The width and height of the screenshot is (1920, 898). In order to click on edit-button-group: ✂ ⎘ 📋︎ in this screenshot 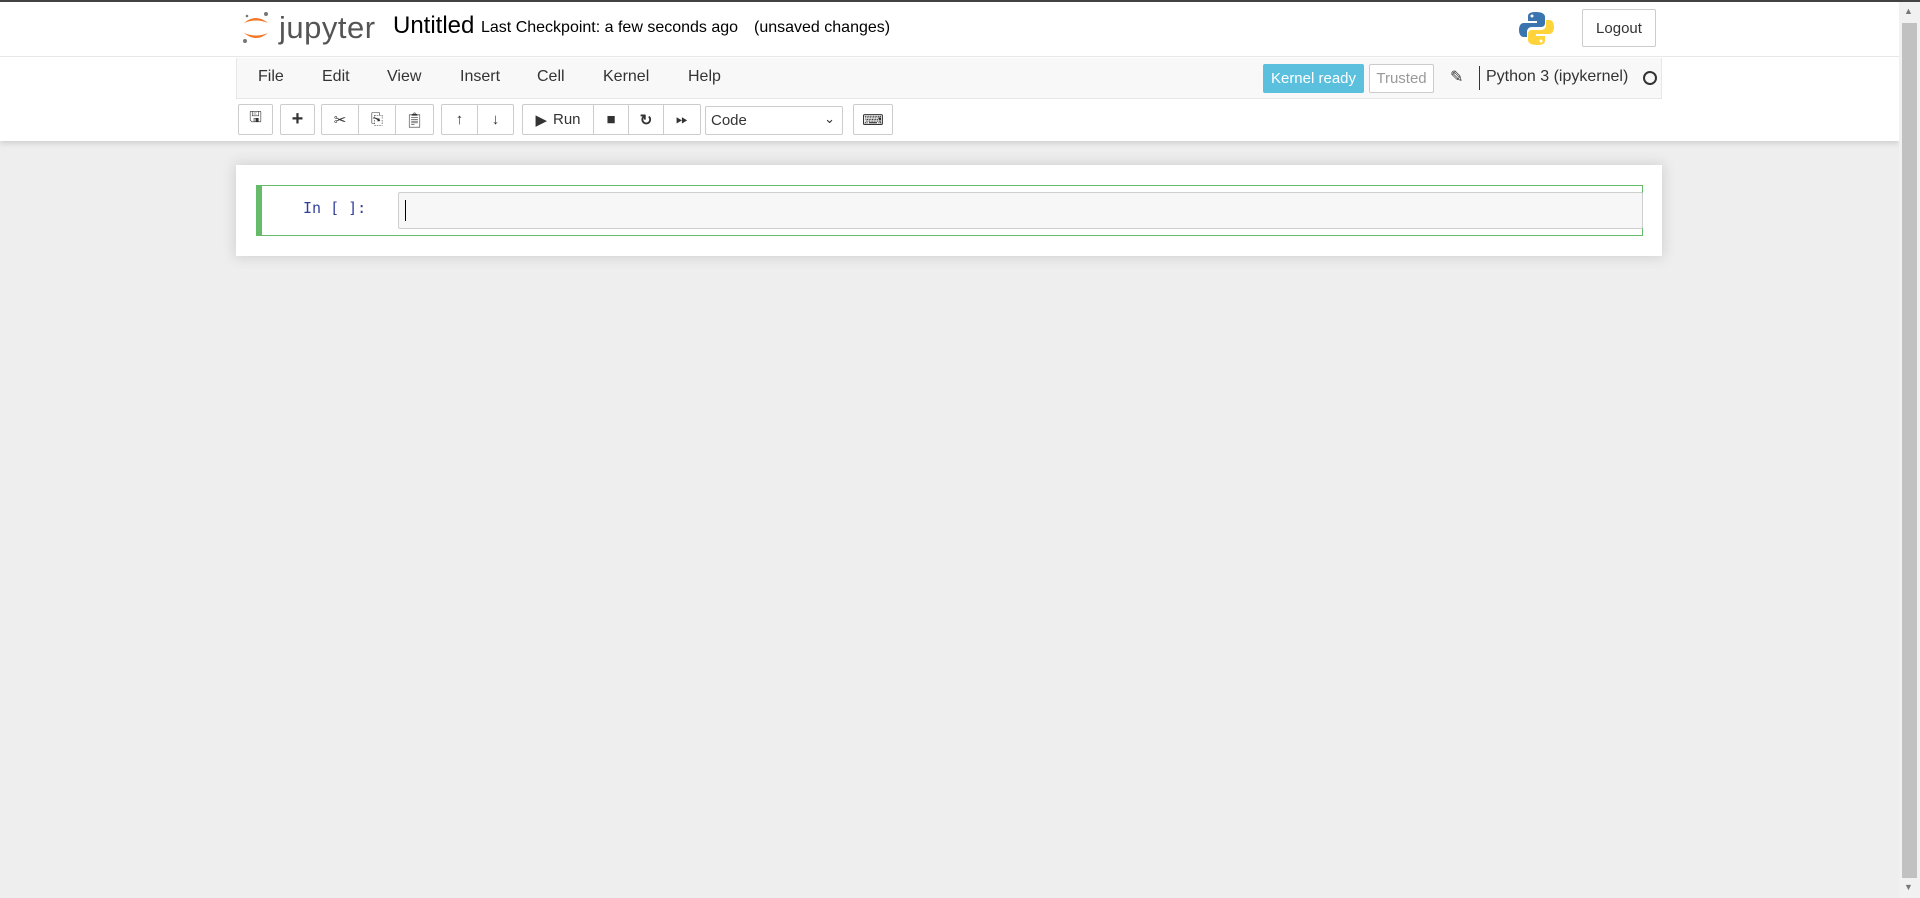, I will do `click(377, 119)`.